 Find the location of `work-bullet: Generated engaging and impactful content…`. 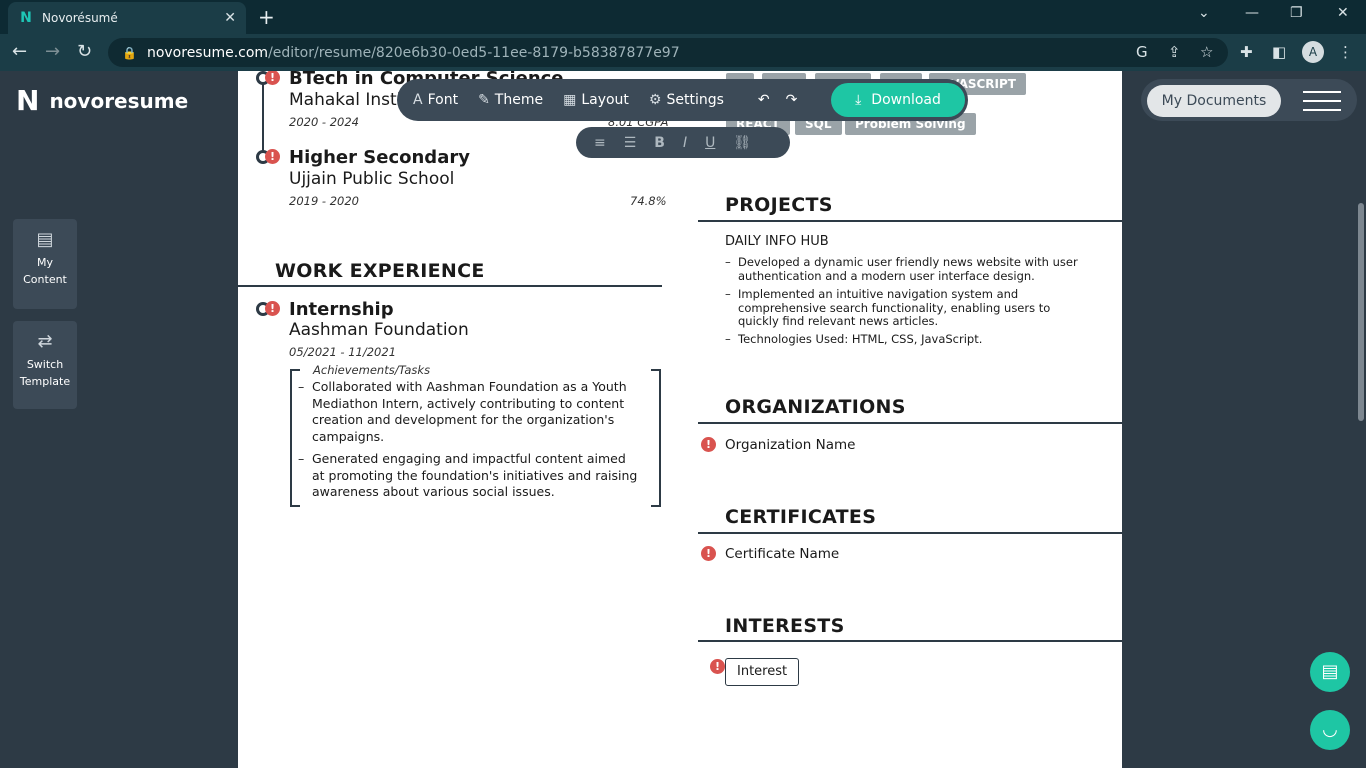

work-bullet: Generated engaging and impactful content… is located at coordinates (477, 476).